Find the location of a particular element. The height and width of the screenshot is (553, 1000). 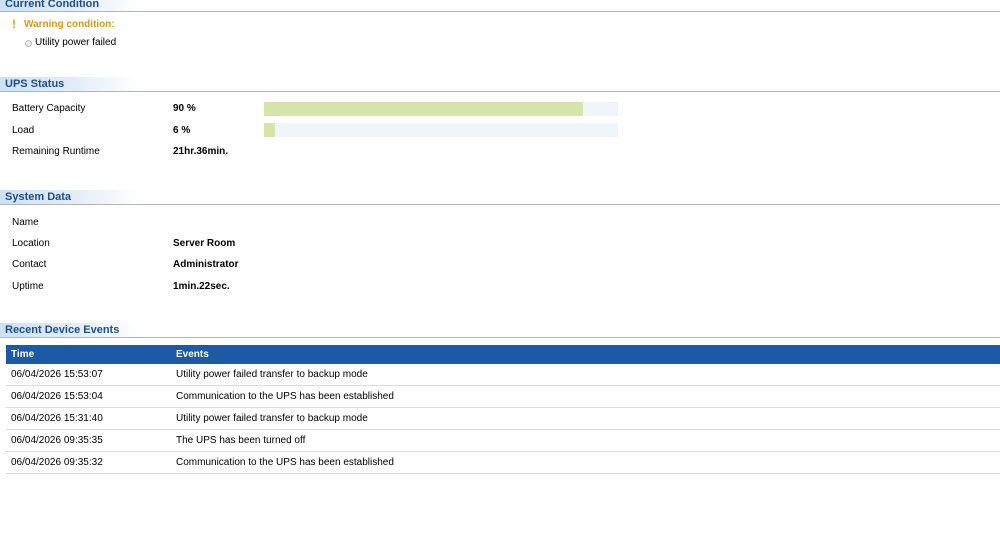

contact-value: Administrator is located at coordinates (206, 264).